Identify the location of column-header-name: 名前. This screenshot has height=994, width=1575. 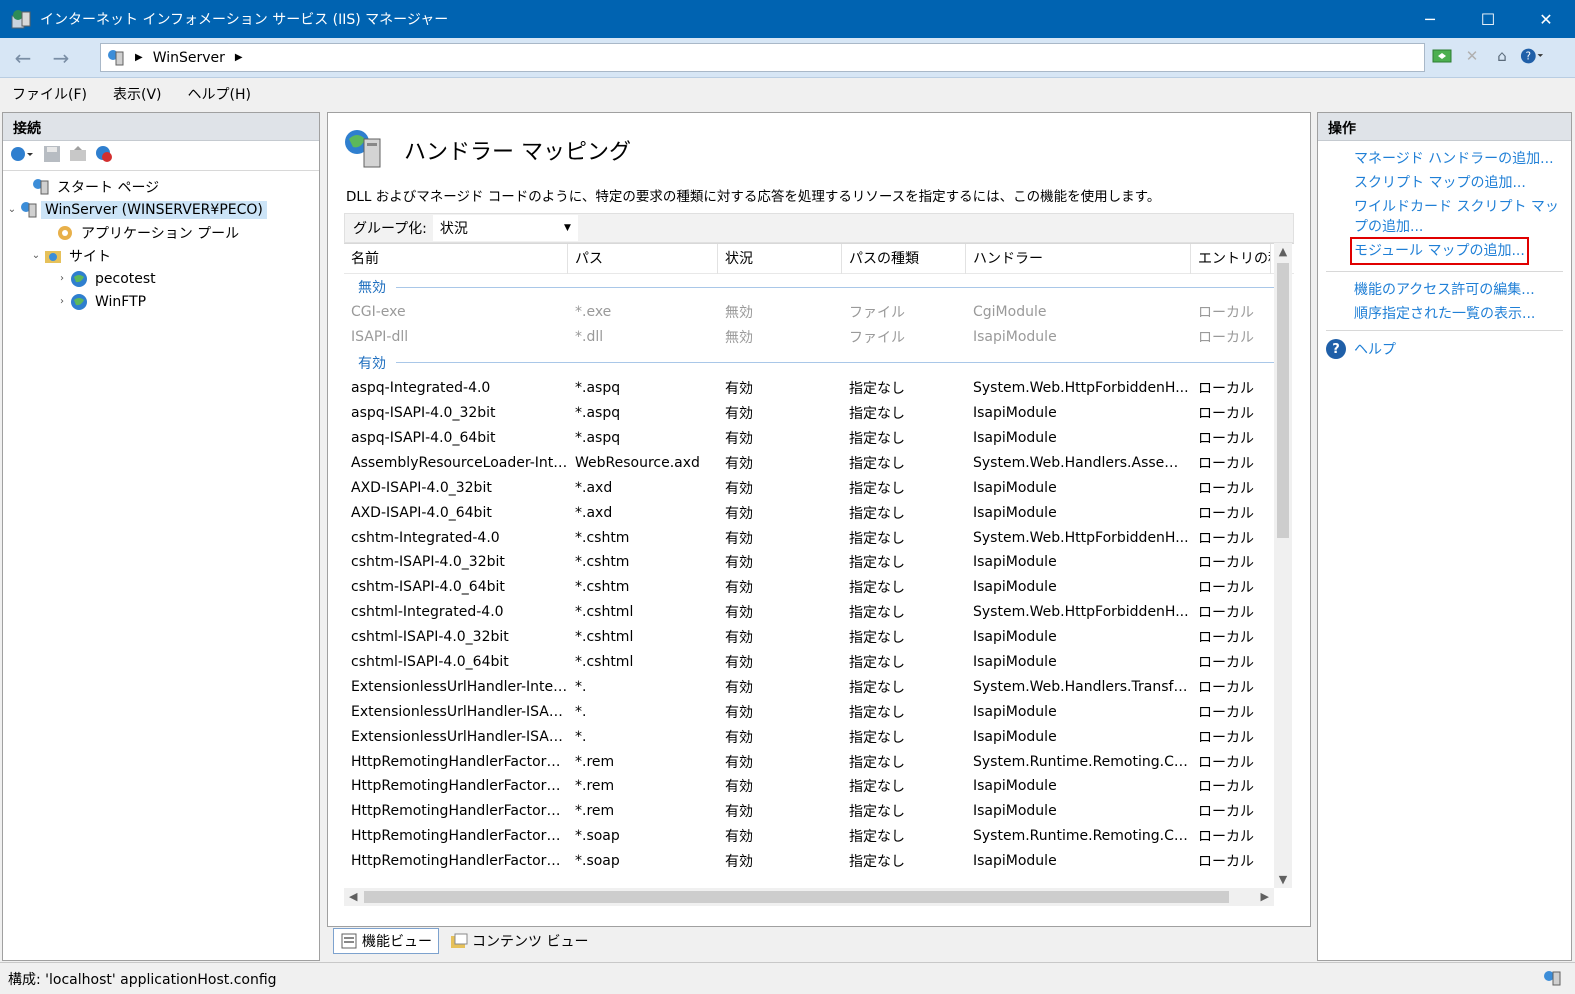
(456, 259).